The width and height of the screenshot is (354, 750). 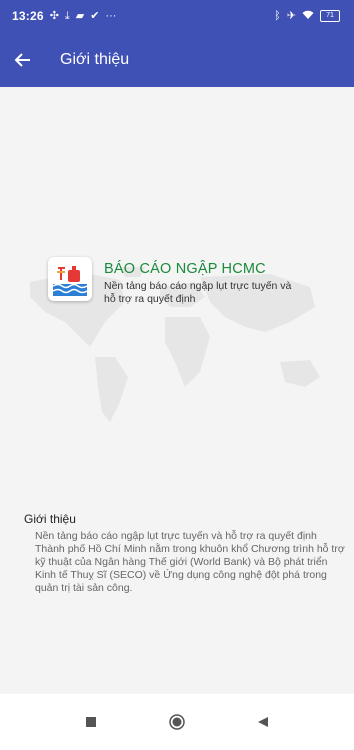 What do you see at coordinates (177, 59) in the screenshot?
I see `app-bar: Giới thiệu` at bounding box center [177, 59].